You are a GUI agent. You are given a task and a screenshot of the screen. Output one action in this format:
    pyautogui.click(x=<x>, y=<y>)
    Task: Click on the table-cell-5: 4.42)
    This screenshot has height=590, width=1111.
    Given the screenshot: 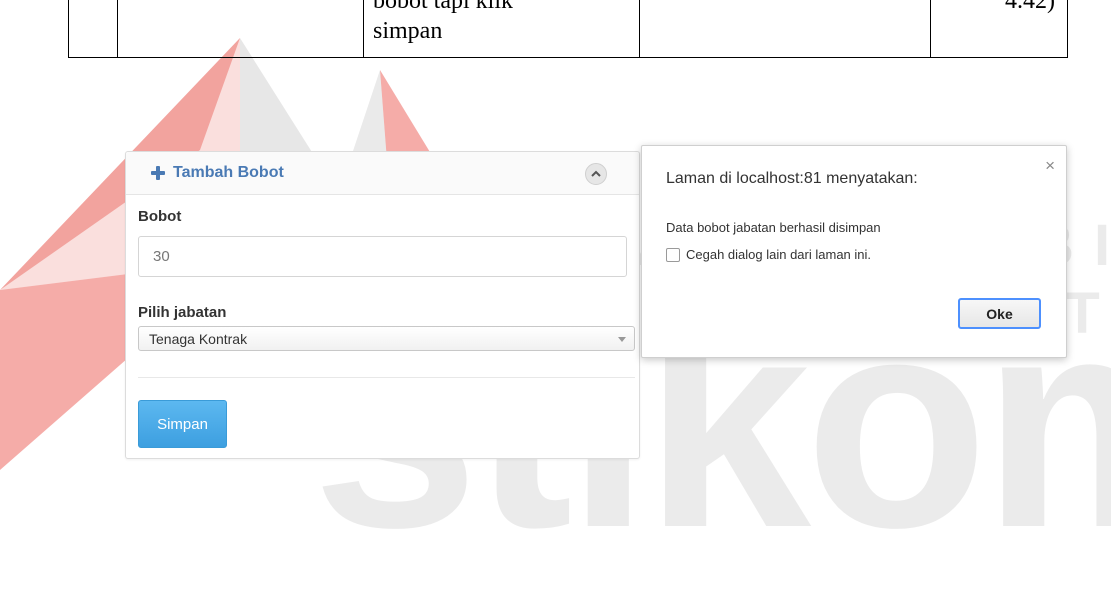 What is the action you would take?
    pyautogui.click(x=999, y=29)
    